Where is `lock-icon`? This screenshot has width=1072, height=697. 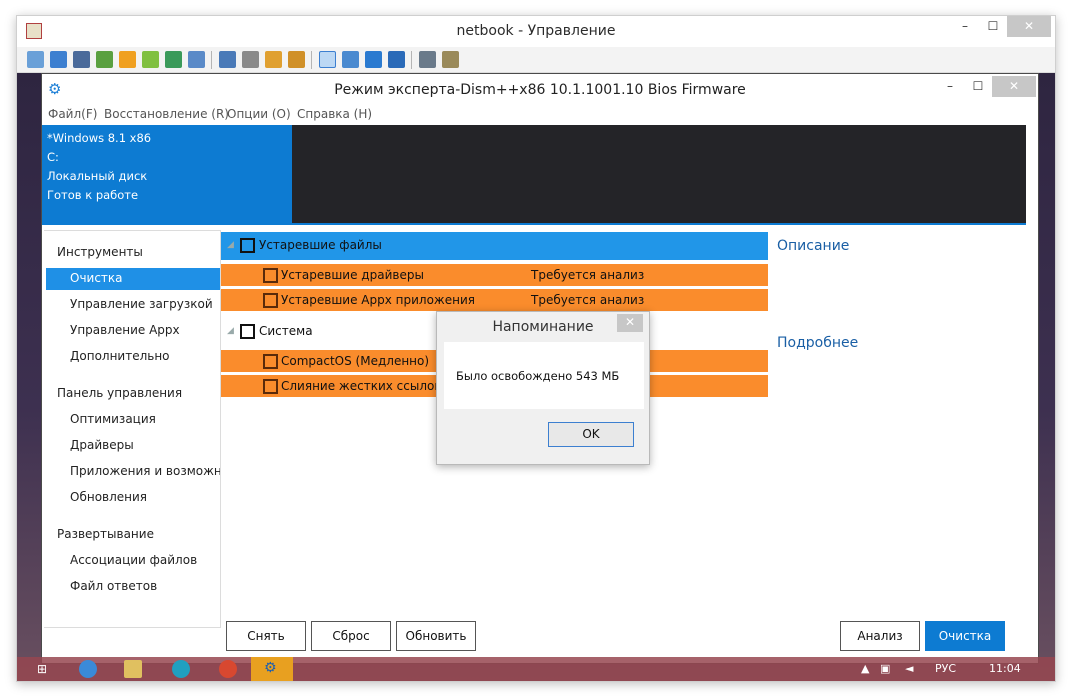
lock-icon is located at coordinates (273, 59).